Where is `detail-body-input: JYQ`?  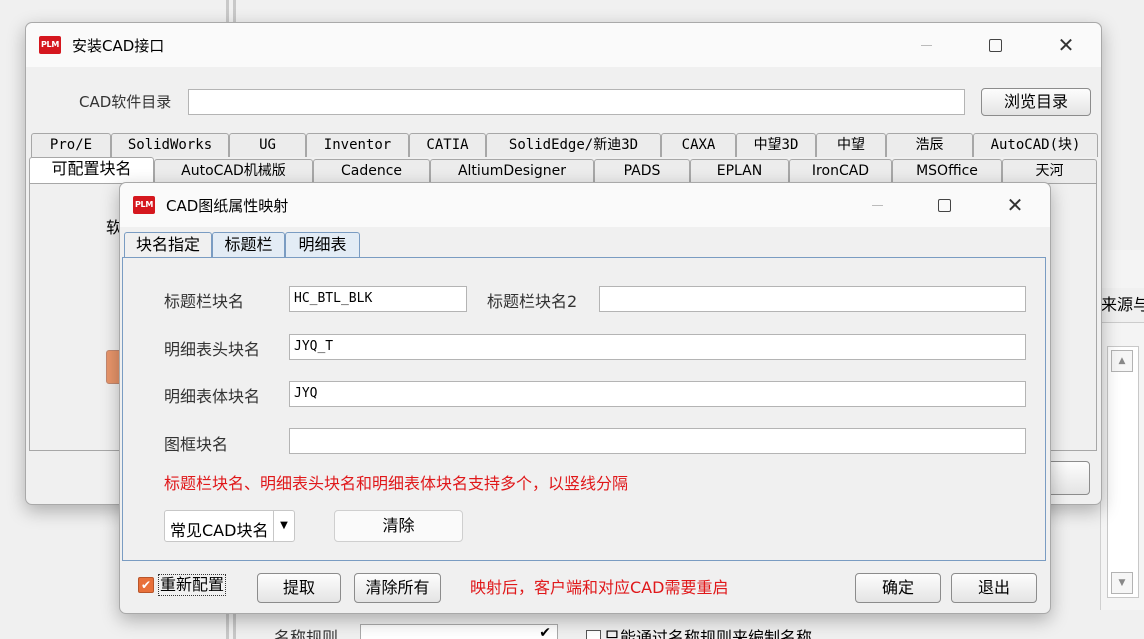
detail-body-input: JYQ is located at coordinates (657, 394).